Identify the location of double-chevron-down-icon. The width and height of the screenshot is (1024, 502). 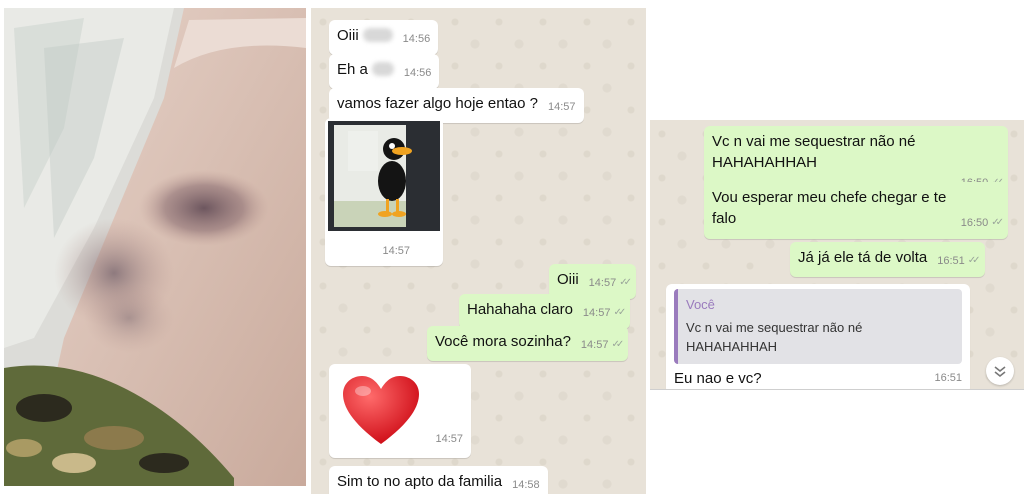
(1000, 371).